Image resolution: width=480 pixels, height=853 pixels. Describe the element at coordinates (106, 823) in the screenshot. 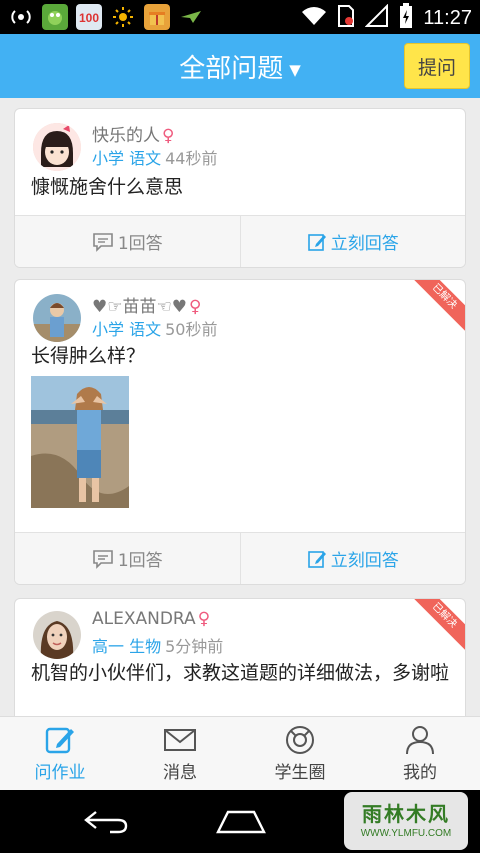

I see `back-icon` at that location.